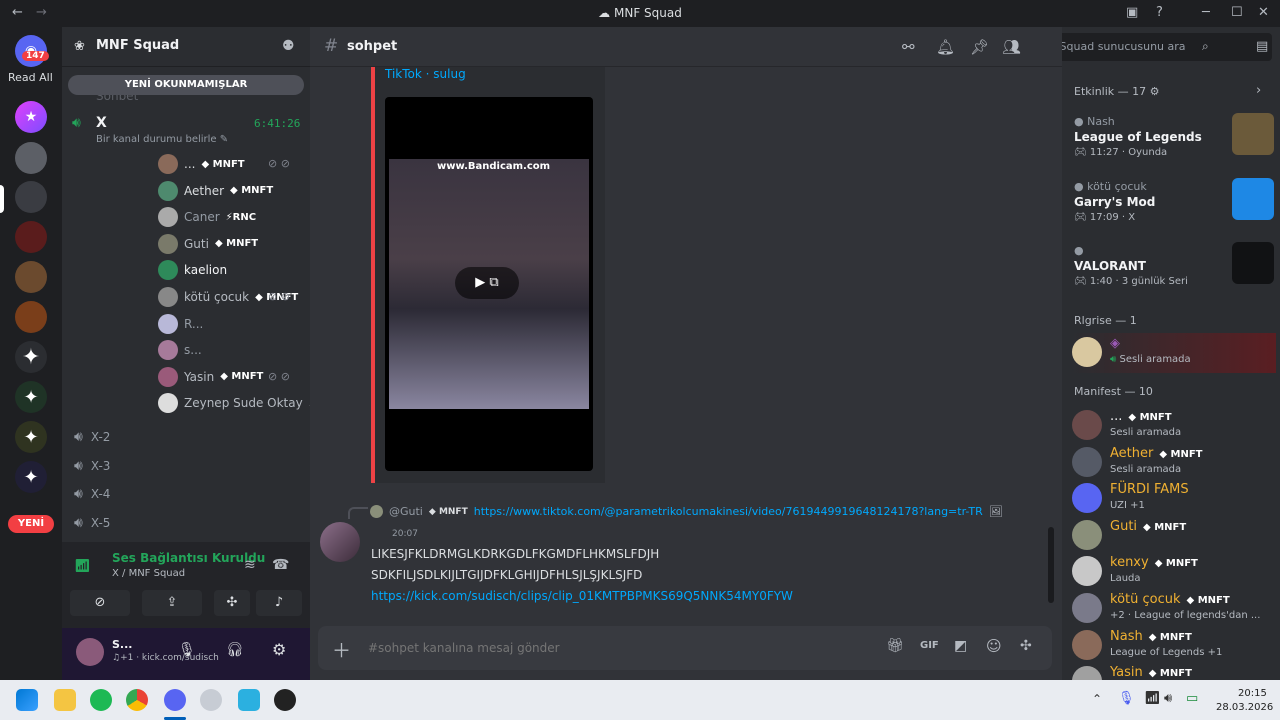 This screenshot has height=720, width=1280. What do you see at coordinates (186, 85) in the screenshot?
I see `new-unreads-bar: YENİ OKUNMAMIŞLAR` at bounding box center [186, 85].